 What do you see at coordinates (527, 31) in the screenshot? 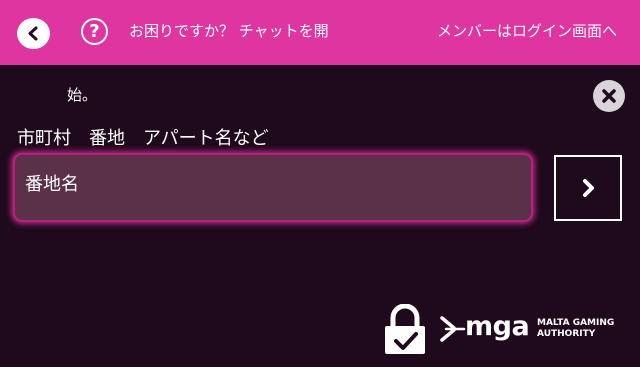
I see `member-login-link: メンバーはログイン画面へ` at bounding box center [527, 31].